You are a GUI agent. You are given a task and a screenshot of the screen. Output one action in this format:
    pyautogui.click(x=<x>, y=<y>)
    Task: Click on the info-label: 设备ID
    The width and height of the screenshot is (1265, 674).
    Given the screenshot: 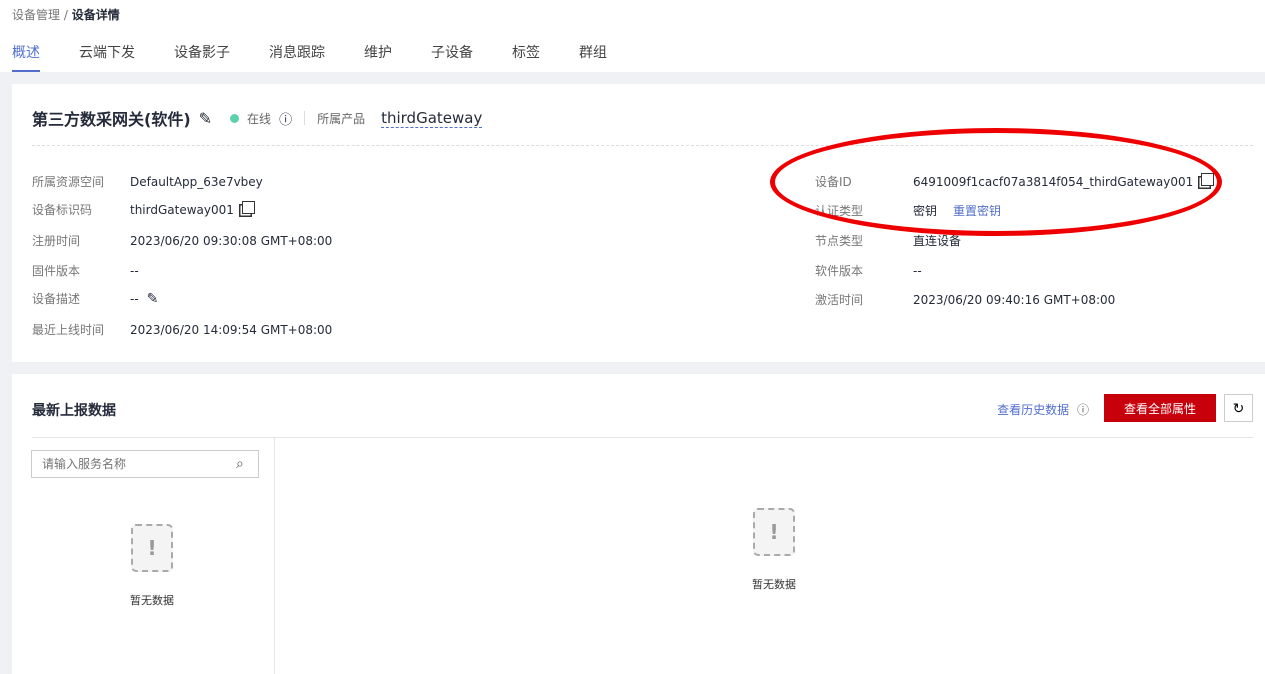 What is the action you would take?
    pyautogui.click(x=833, y=182)
    